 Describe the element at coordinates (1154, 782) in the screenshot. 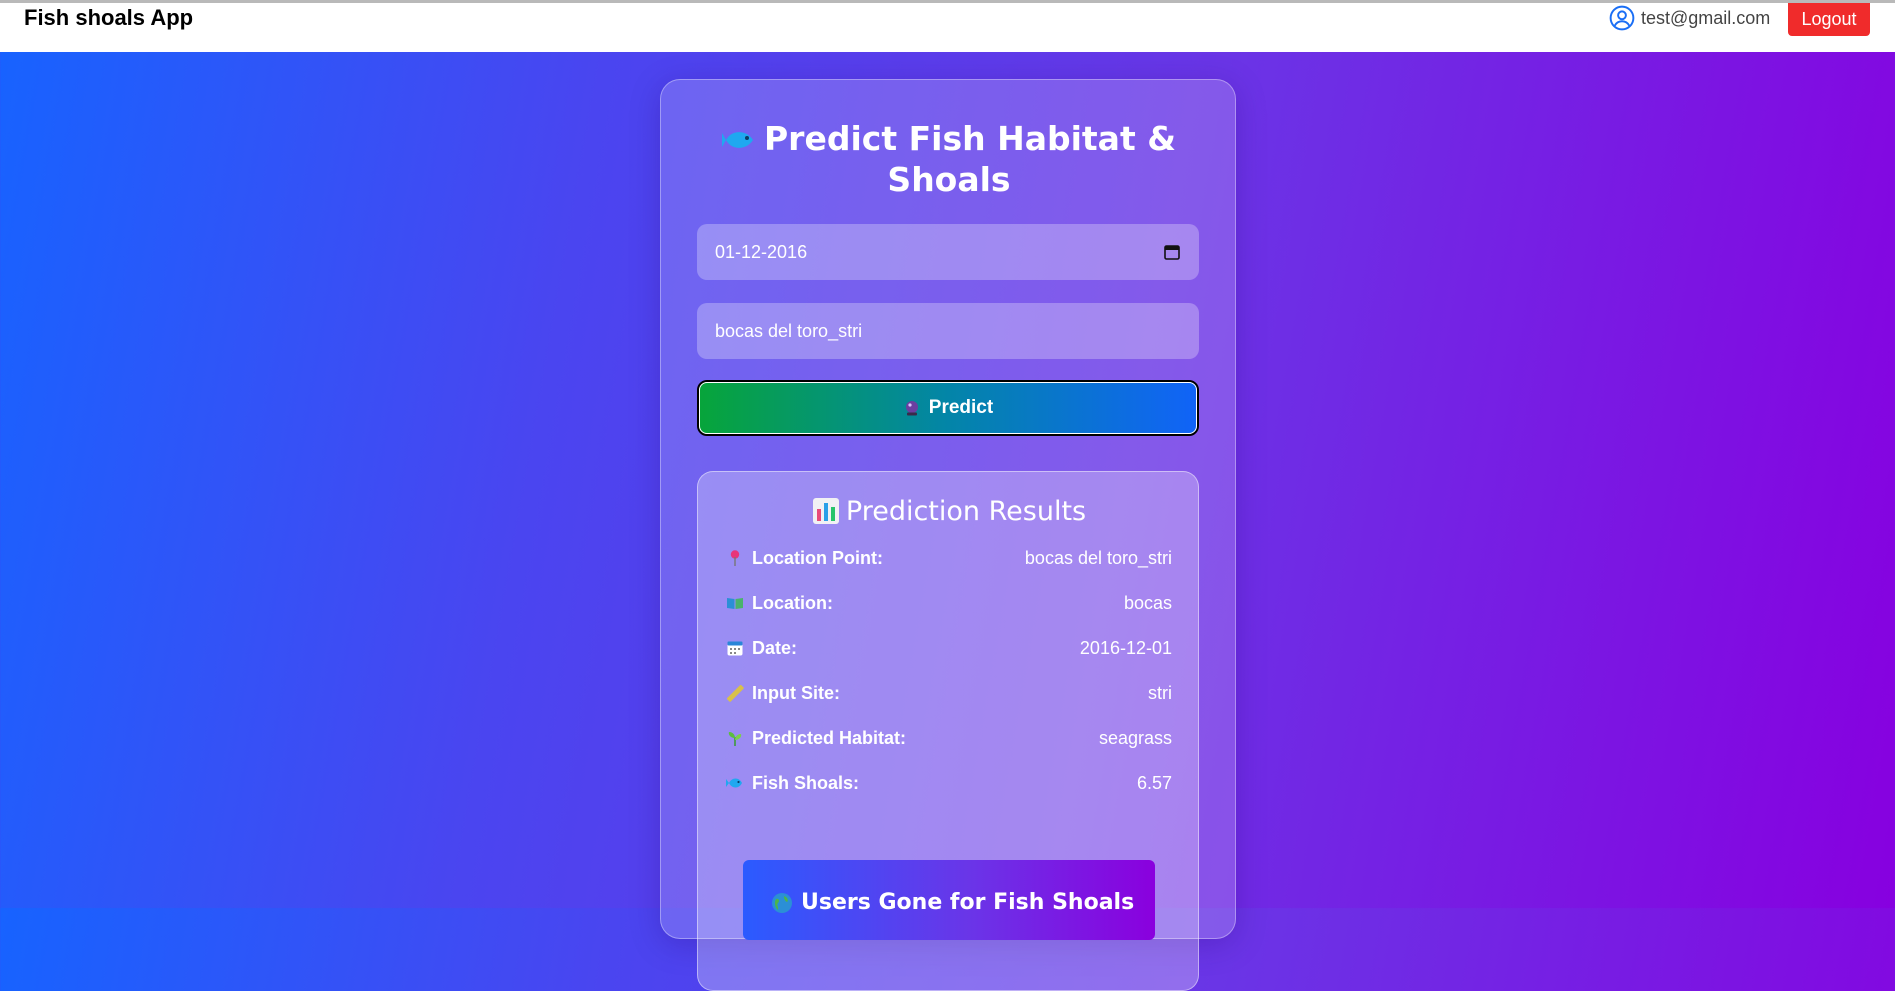

I see `result-value: 6.57` at that location.